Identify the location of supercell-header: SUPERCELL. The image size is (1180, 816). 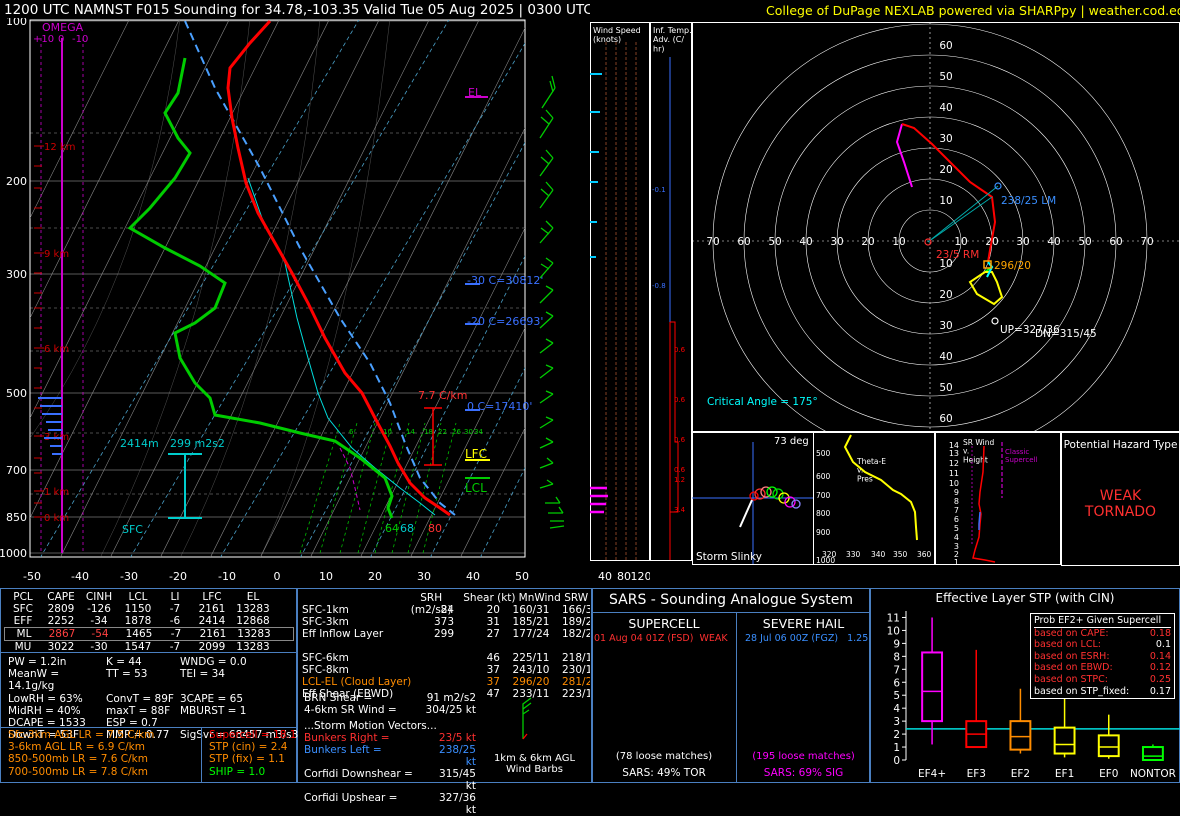
(664, 623).